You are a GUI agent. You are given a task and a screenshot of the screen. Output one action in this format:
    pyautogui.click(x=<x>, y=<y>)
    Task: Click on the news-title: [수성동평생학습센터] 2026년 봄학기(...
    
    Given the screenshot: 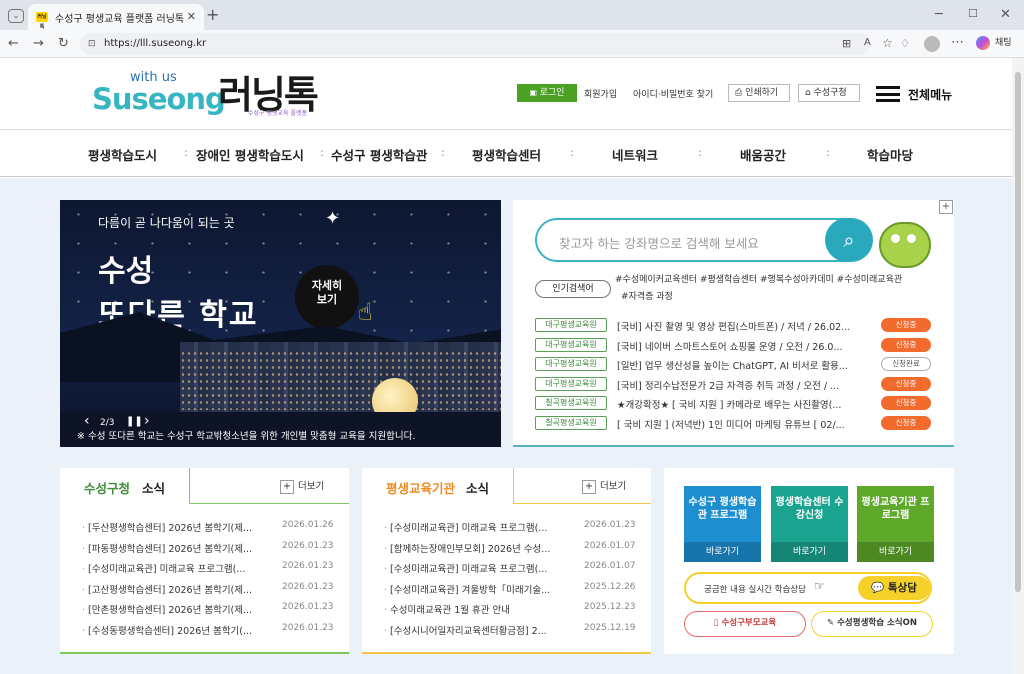 What is the action you would take?
    pyautogui.click(x=170, y=631)
    